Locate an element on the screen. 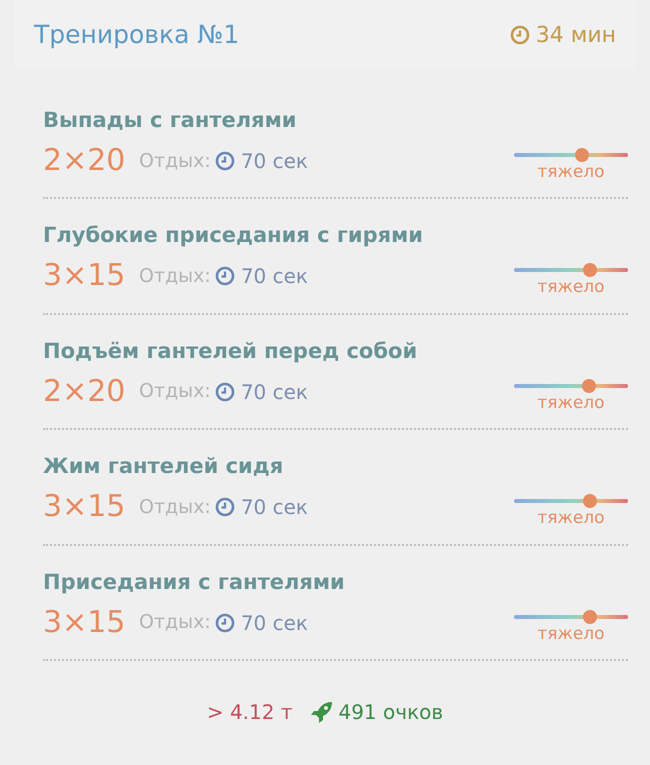  total-weight: > 4.12 т is located at coordinates (249, 712).